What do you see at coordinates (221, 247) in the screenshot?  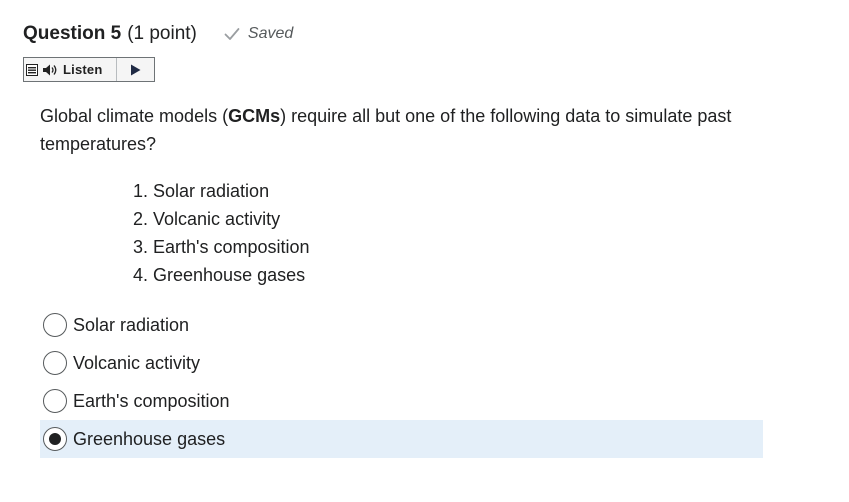 I see `list-item: 3. Earth's composition` at bounding box center [221, 247].